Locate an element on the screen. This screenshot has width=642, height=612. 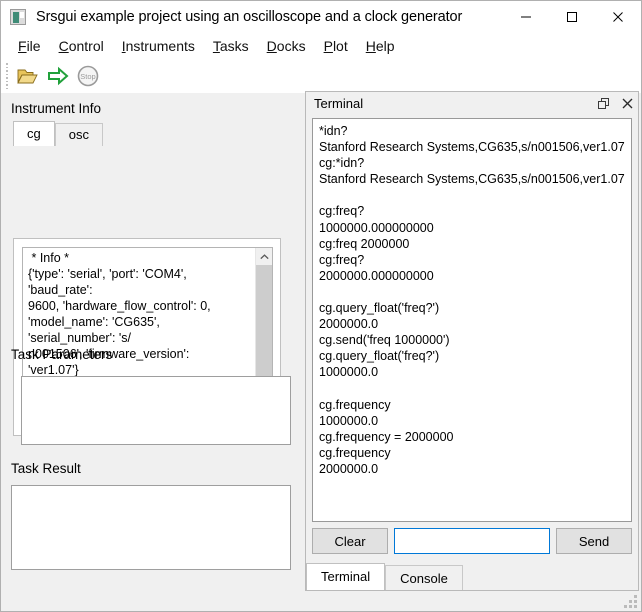
tab-osc: osc is located at coordinates (78, 134).